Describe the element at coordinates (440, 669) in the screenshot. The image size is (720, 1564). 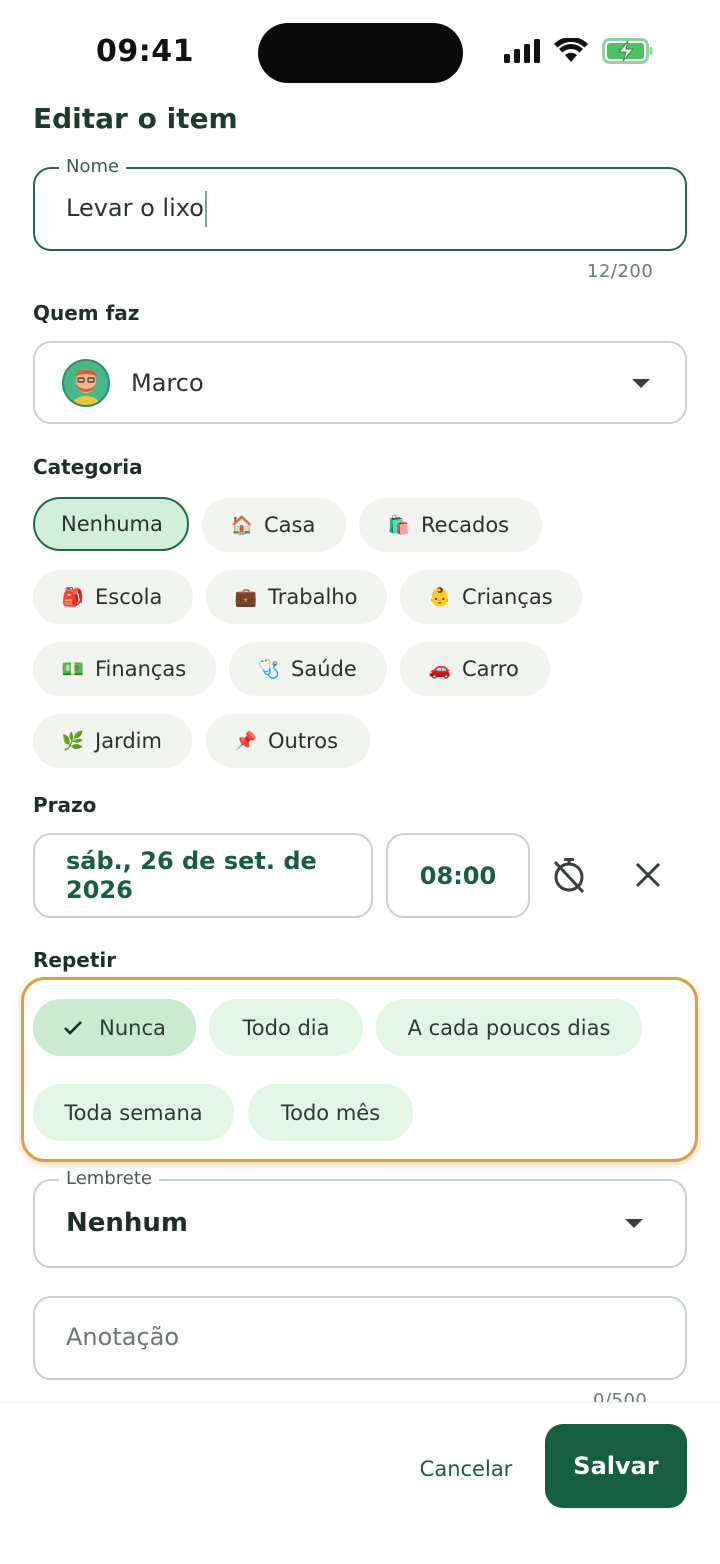
I see `car-icon: 🚗` at that location.